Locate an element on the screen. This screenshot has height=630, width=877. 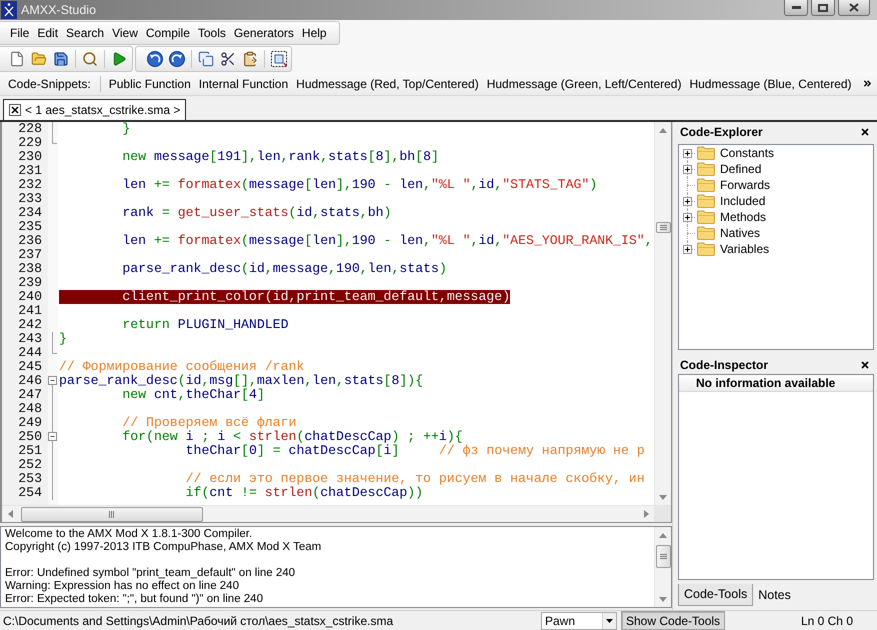
line-number: 242 is located at coordinates (30, 325).